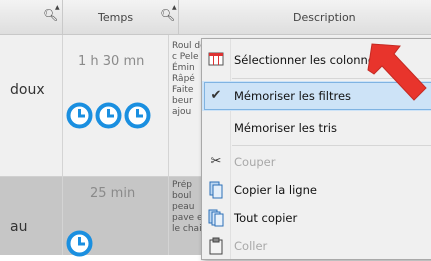 The height and width of the screenshot is (261, 431). What do you see at coordinates (113, 193) in the screenshot?
I see `recipe-time: 25 min` at bounding box center [113, 193].